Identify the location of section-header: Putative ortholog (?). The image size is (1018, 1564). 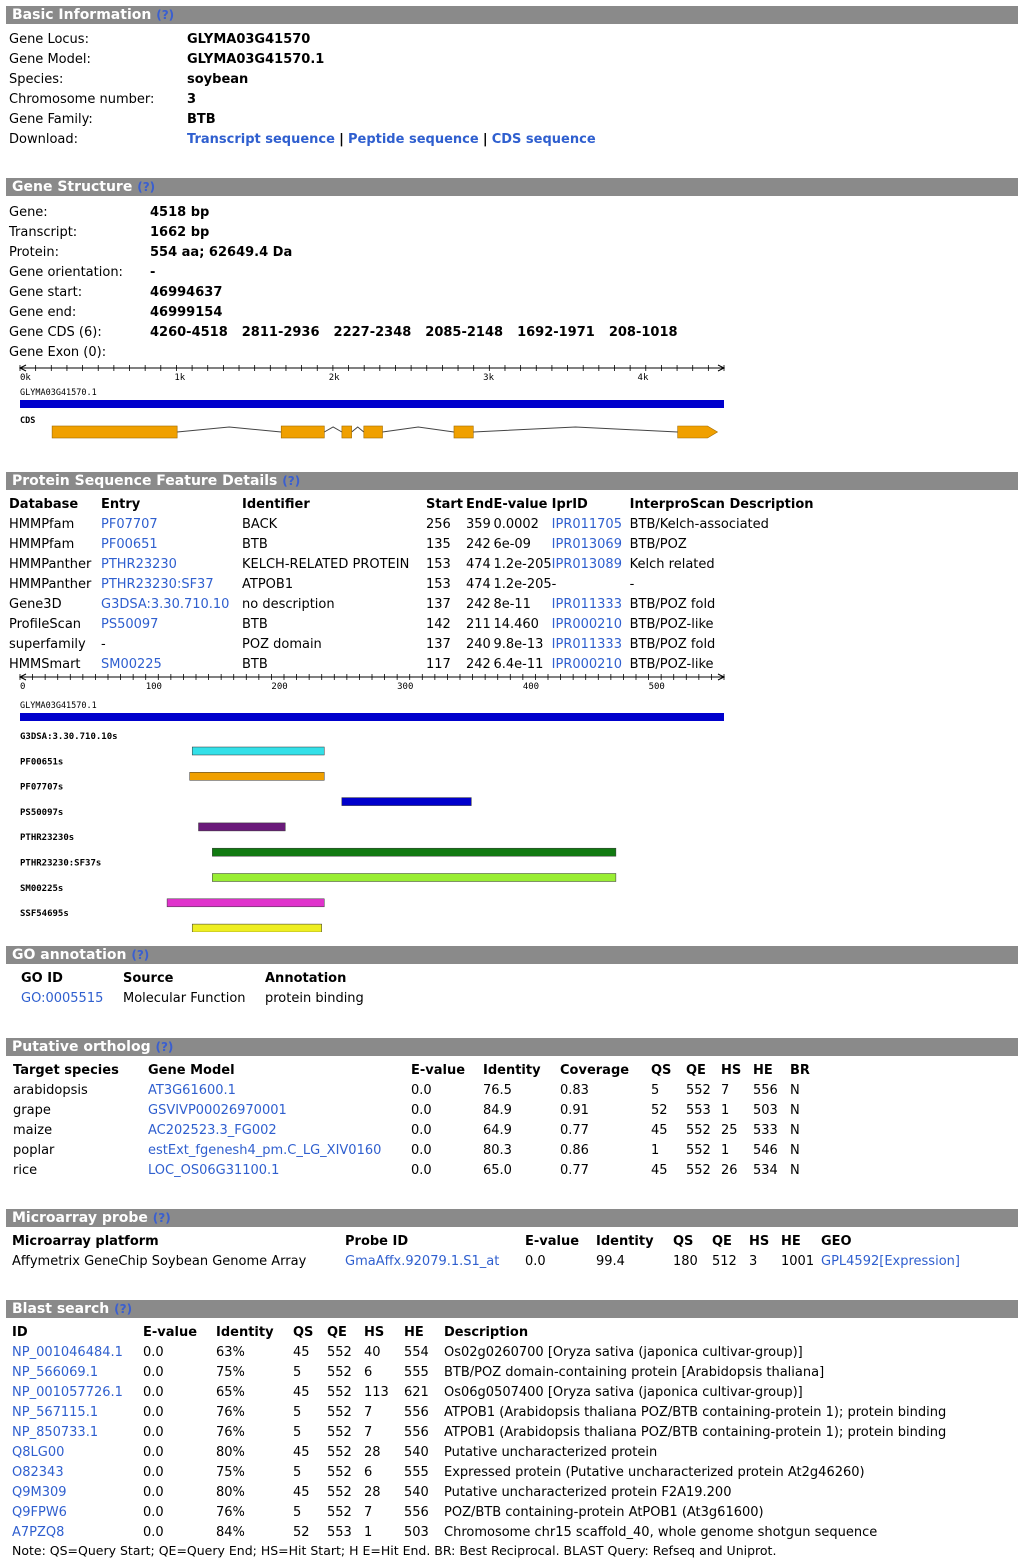
(512, 1047).